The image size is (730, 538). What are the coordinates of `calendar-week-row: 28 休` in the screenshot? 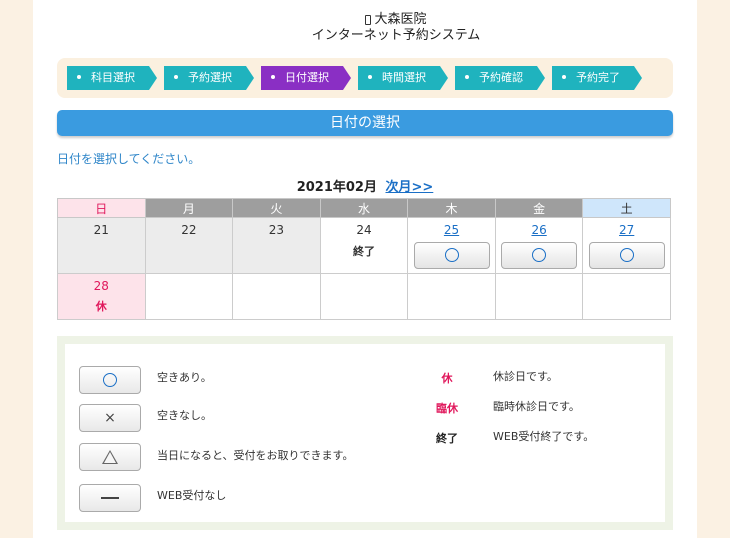 It's located at (364, 296).